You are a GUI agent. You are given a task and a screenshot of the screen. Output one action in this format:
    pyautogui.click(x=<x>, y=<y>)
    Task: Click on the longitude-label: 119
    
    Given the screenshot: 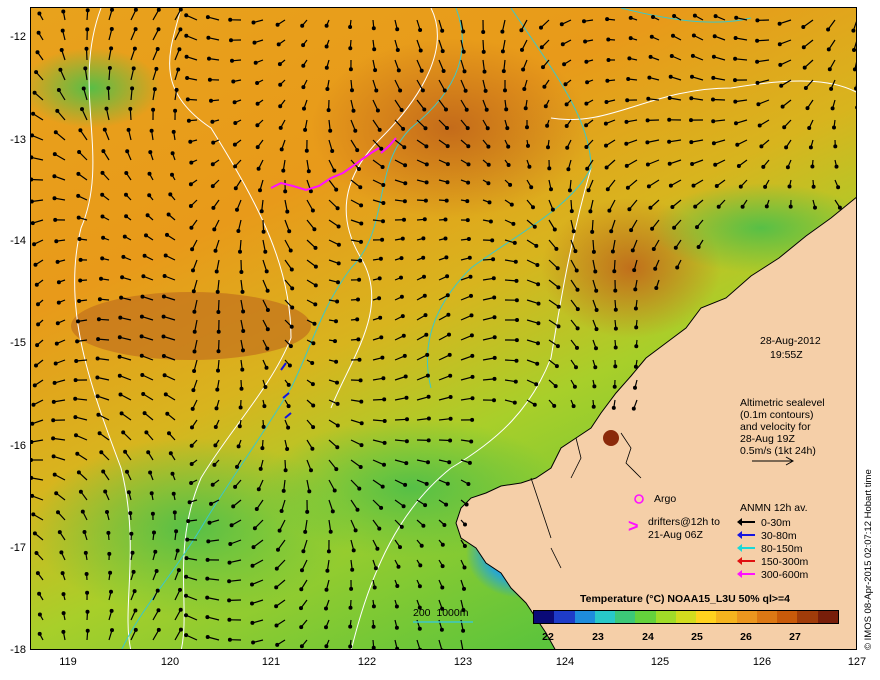 What is the action you would take?
    pyautogui.click(x=68, y=662)
    